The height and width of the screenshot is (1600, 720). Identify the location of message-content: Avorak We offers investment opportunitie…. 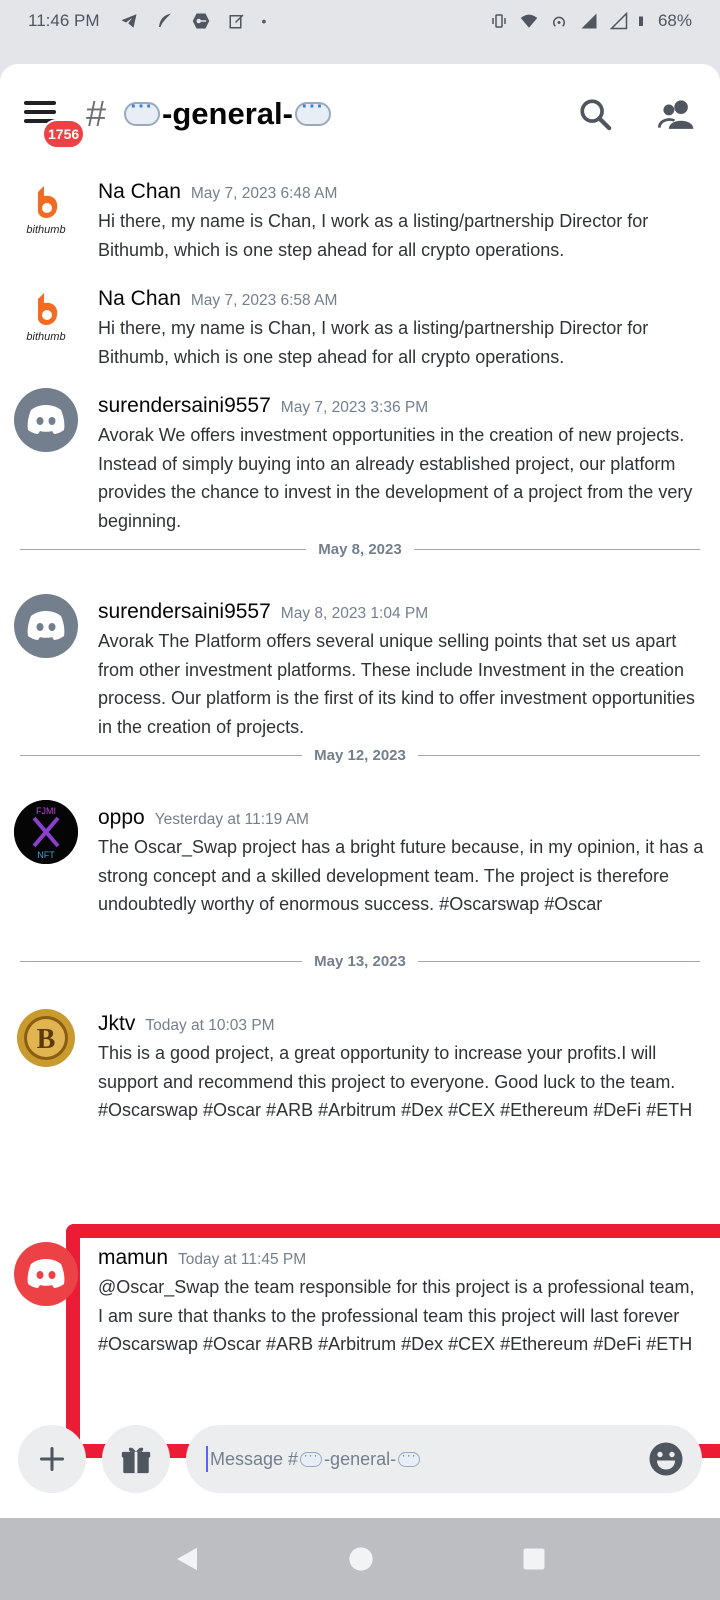
(401, 478).